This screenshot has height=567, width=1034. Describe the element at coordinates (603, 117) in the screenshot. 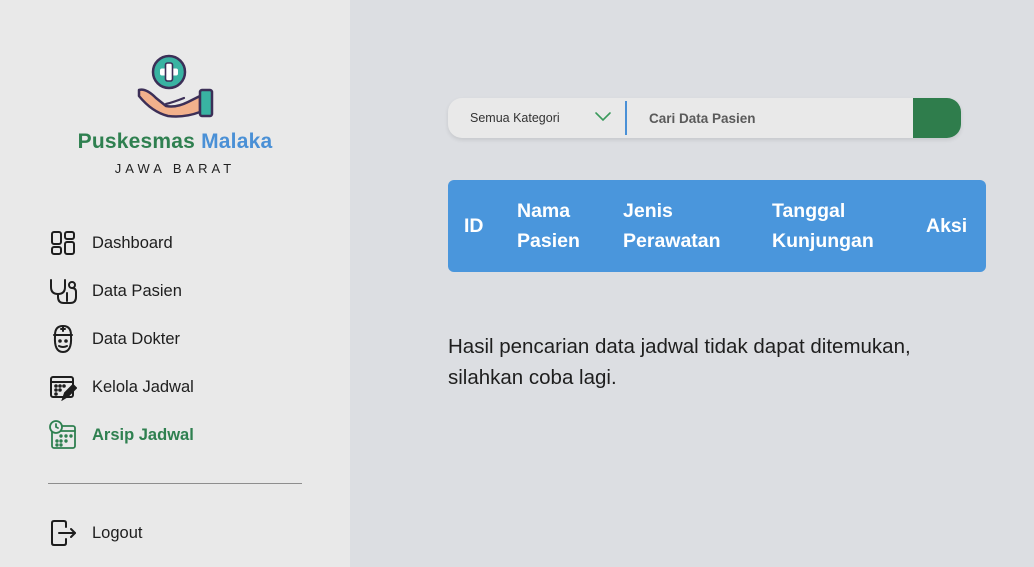

I see `chevron-down-icon` at that location.